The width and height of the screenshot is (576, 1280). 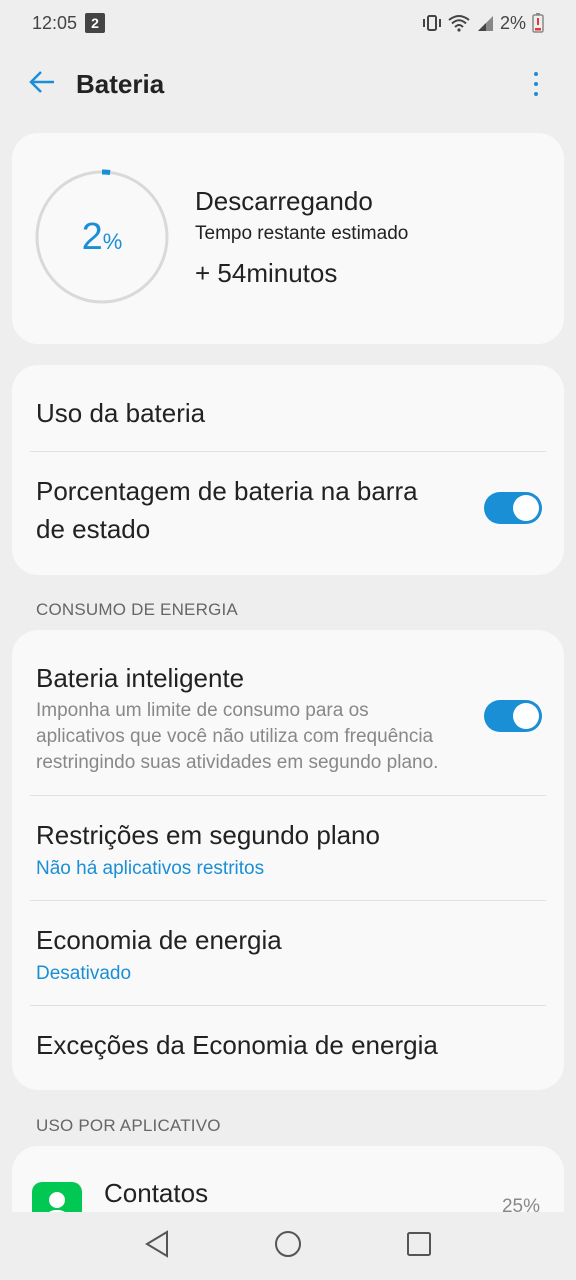 What do you see at coordinates (536, 74) in the screenshot?
I see `more-vert-icon` at bounding box center [536, 74].